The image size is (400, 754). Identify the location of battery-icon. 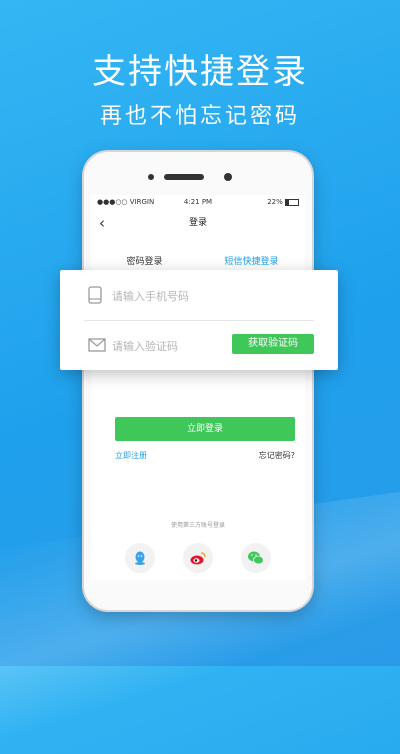
(292, 202).